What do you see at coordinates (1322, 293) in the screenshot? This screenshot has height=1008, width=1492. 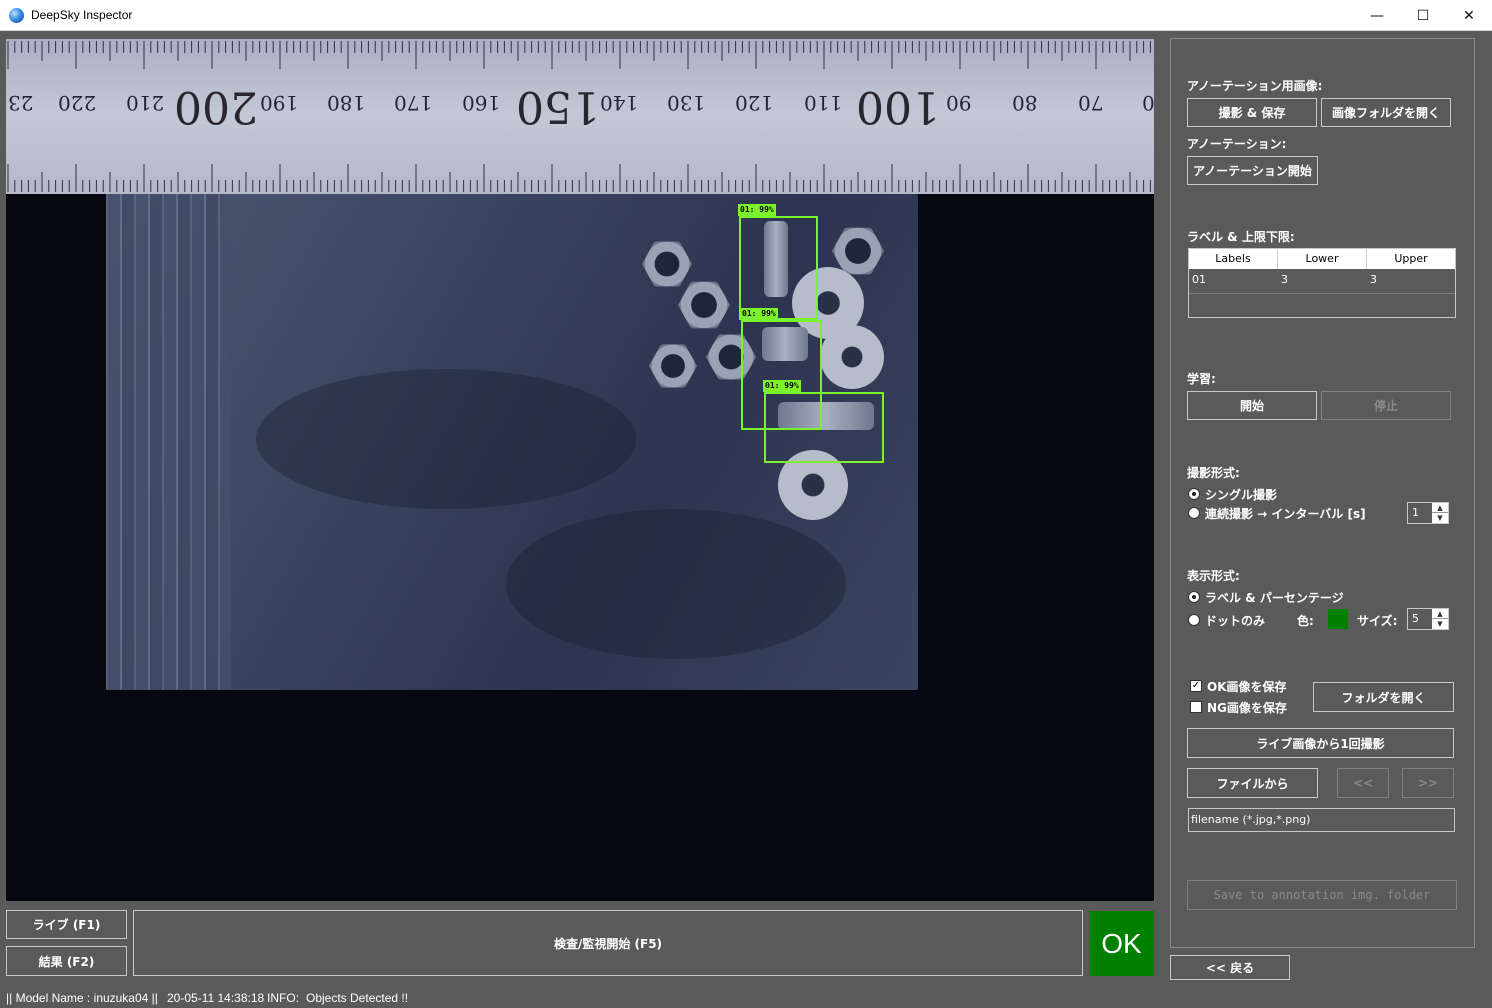 I see `table-row-divider` at bounding box center [1322, 293].